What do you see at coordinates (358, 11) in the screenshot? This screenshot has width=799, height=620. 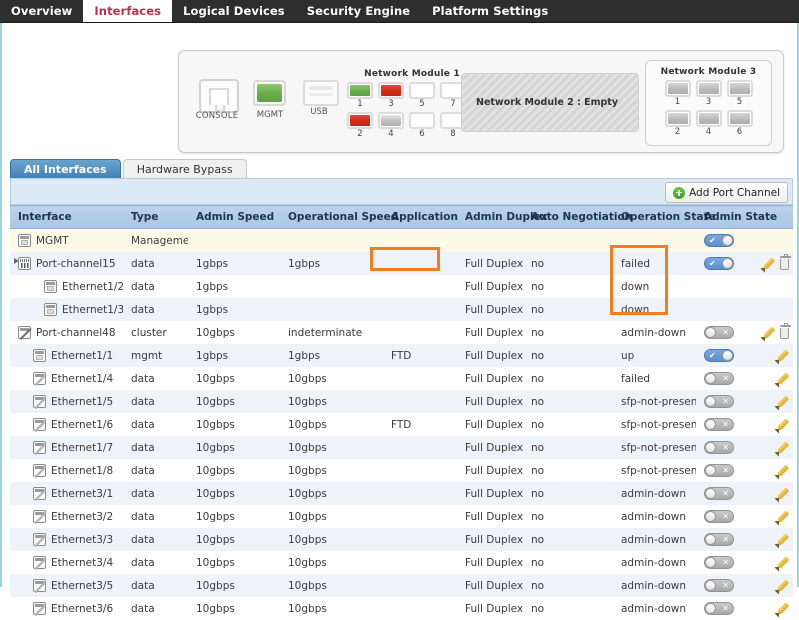 I see `nav-tab-security-engine: Security Engine` at bounding box center [358, 11].